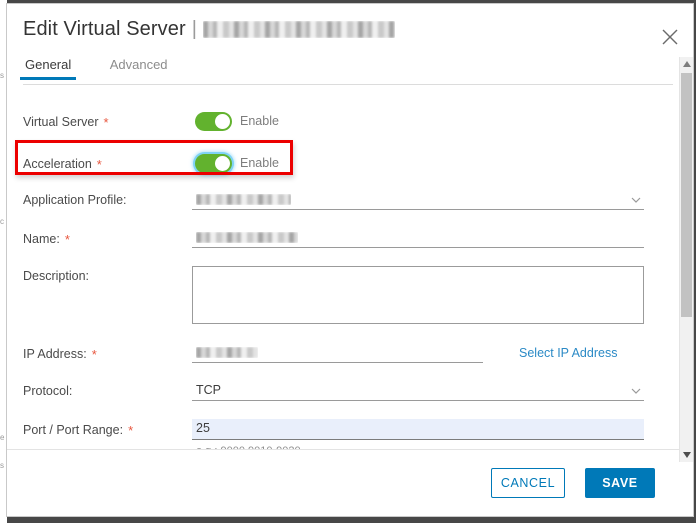 This screenshot has height=523, width=696. Describe the element at coordinates (2, 437) in the screenshot. I see `background-text-fragment: e` at that location.